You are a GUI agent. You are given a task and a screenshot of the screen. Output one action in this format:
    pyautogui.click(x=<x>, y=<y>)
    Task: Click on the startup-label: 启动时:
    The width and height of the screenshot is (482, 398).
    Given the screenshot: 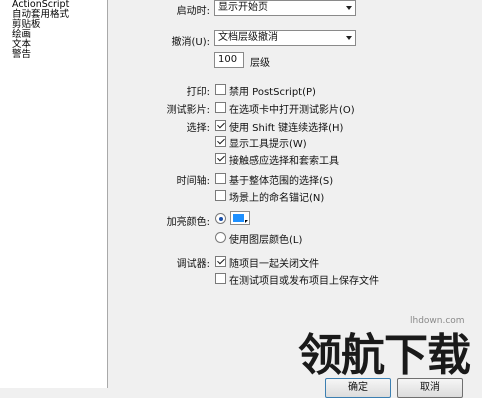 What is the action you would take?
    pyautogui.click(x=193, y=11)
    